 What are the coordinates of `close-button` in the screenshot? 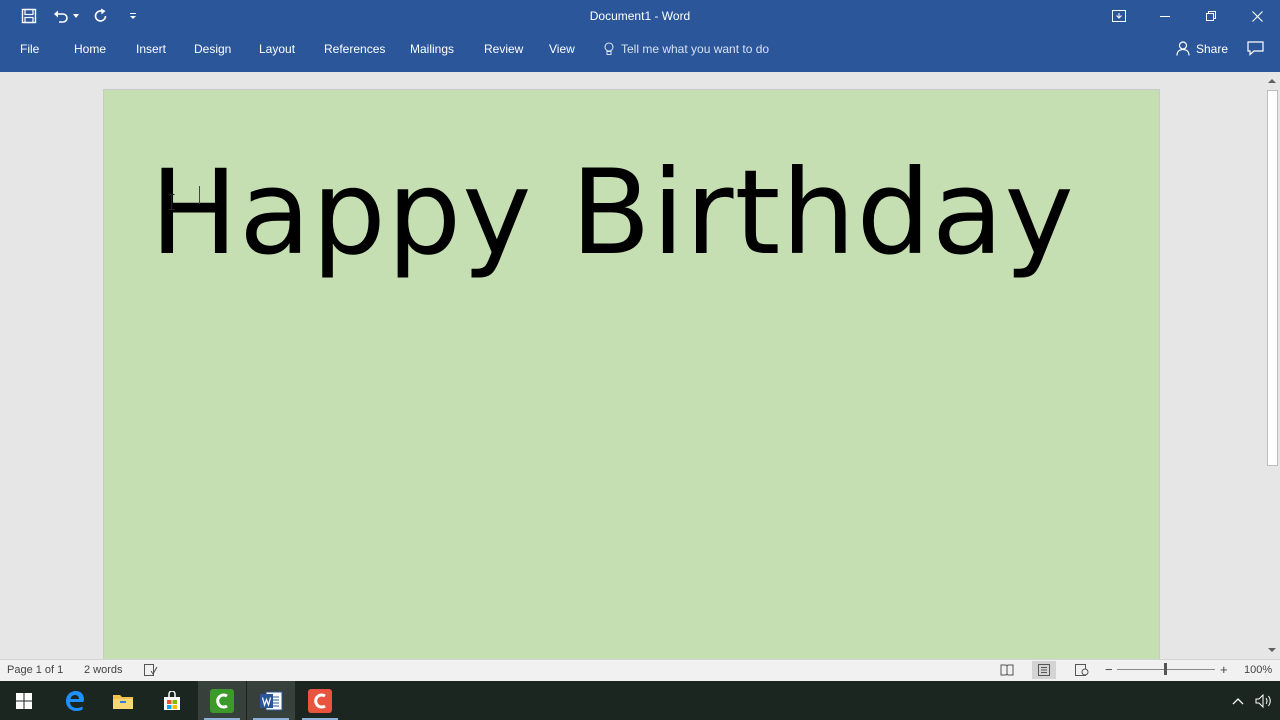 It's located at (1257, 16).